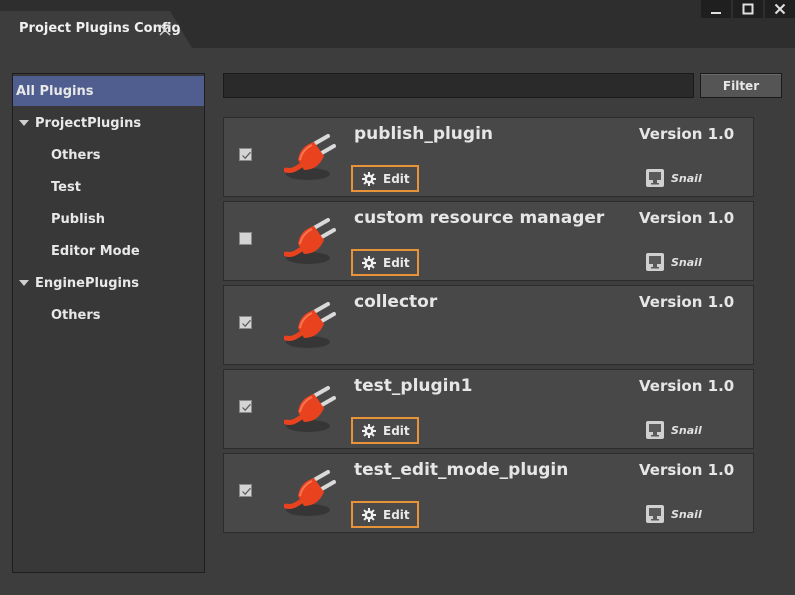  Describe the element at coordinates (488, 409) in the screenshot. I see `plugin-row-test-plugin1: test_plugin1 Version 1.0 Edit Snail` at that location.